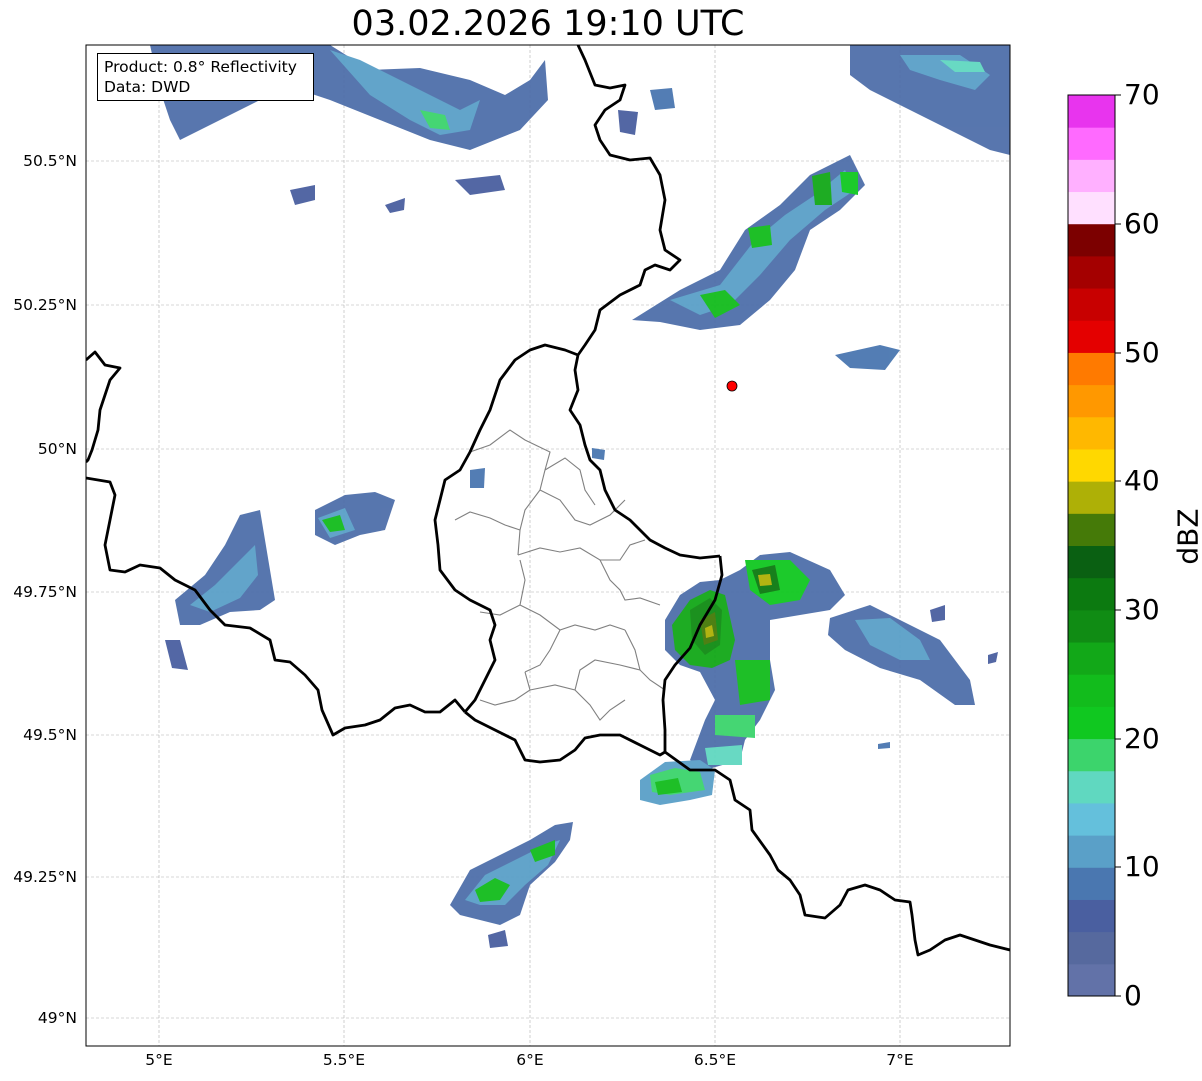  What do you see at coordinates (57, 1018) in the screenshot?
I see `lat-tick: 49°N` at bounding box center [57, 1018].